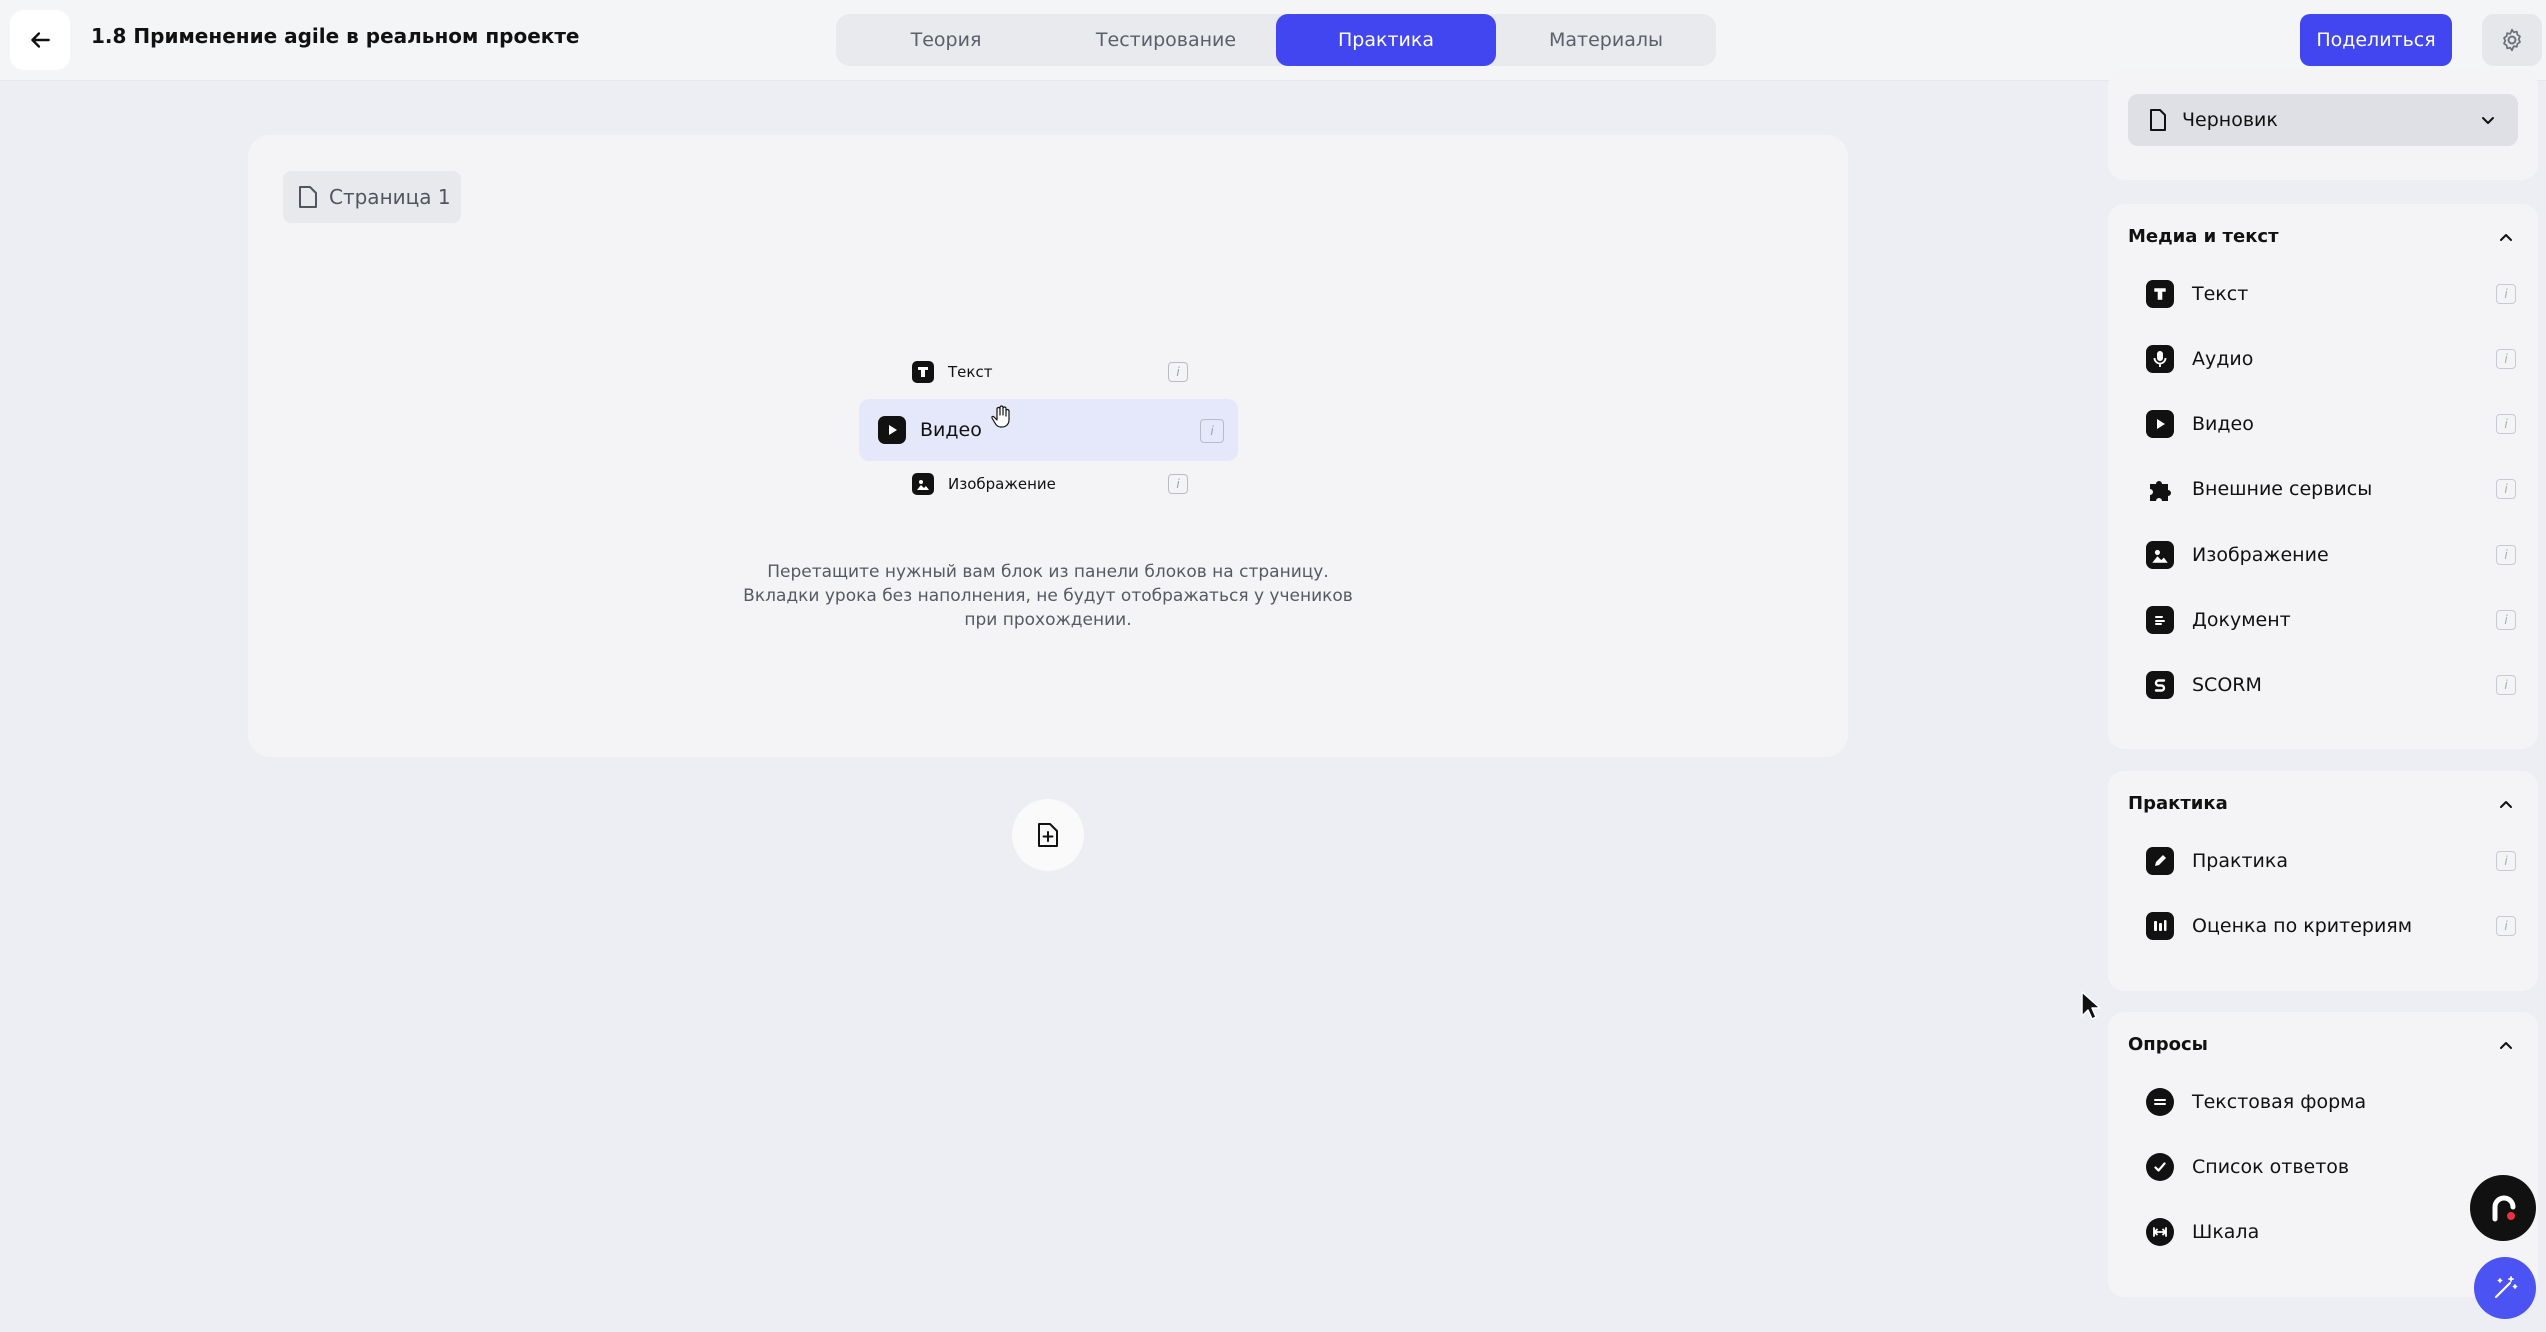 The width and height of the screenshot is (2546, 1332). I want to click on block-label: Текст, so click(2220, 294).